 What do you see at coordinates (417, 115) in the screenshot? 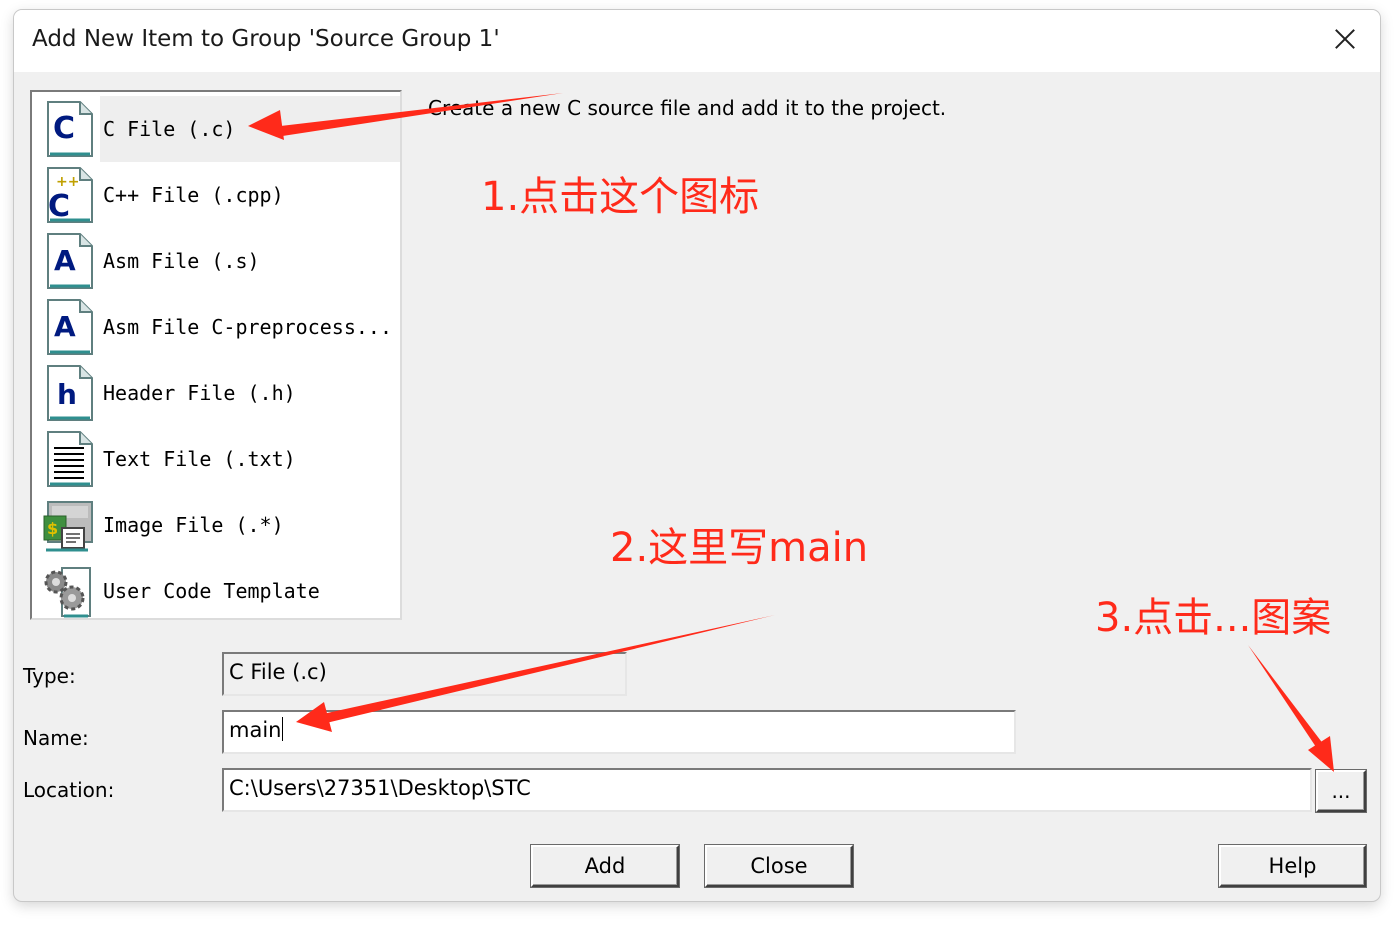
I see `arrow-to-c-file` at bounding box center [417, 115].